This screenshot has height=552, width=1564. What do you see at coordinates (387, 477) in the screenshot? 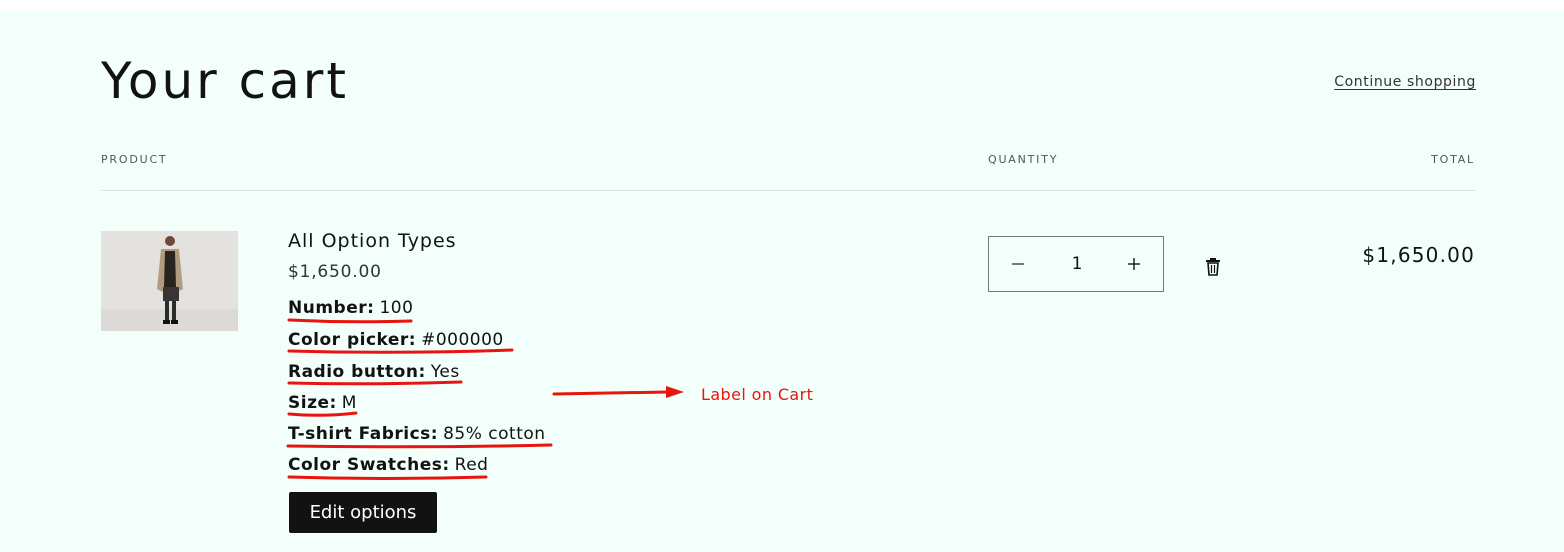
I see `underline-color-swatches` at bounding box center [387, 477].